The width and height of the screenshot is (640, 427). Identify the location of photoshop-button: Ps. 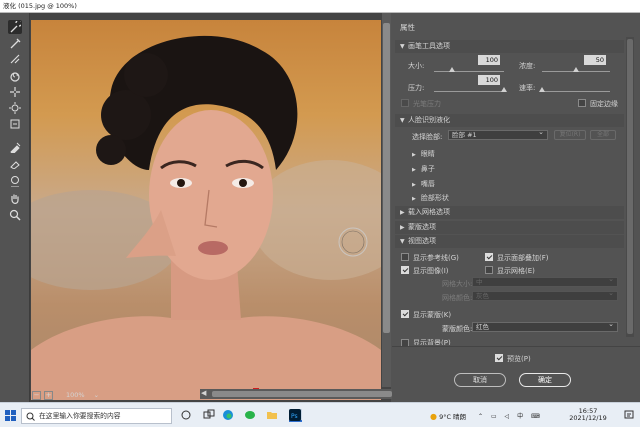
(295, 415).